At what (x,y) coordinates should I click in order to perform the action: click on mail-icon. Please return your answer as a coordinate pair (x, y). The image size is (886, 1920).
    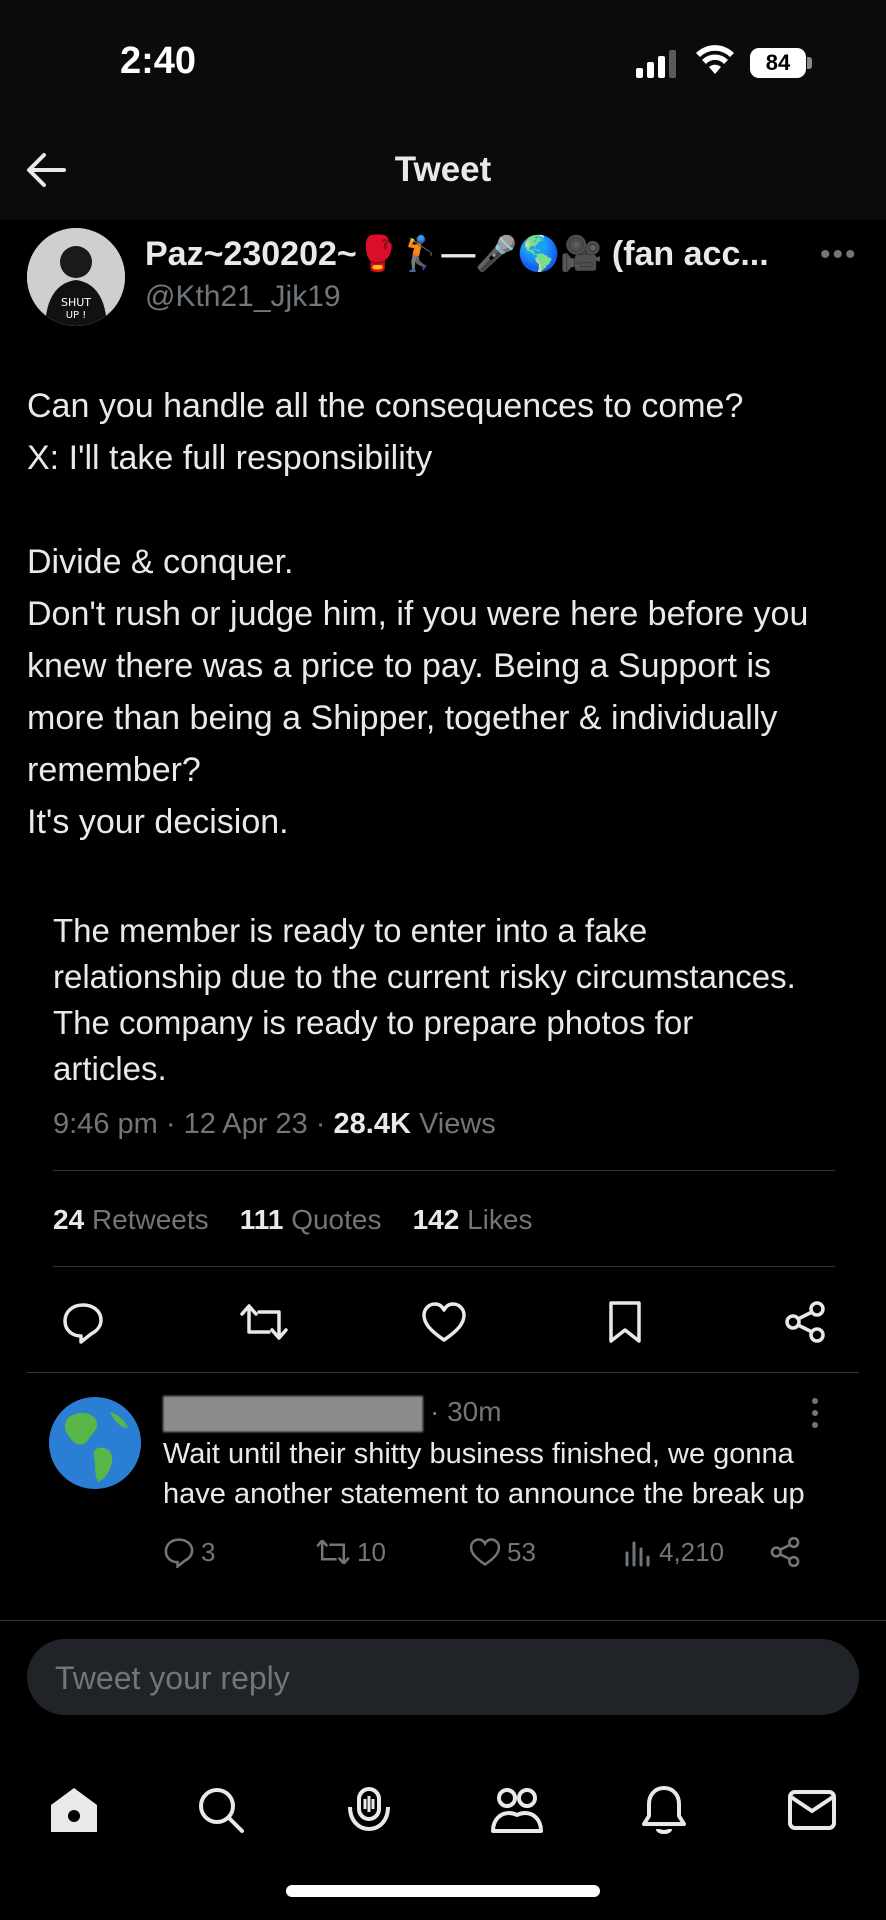
    Looking at the image, I should click on (812, 1810).